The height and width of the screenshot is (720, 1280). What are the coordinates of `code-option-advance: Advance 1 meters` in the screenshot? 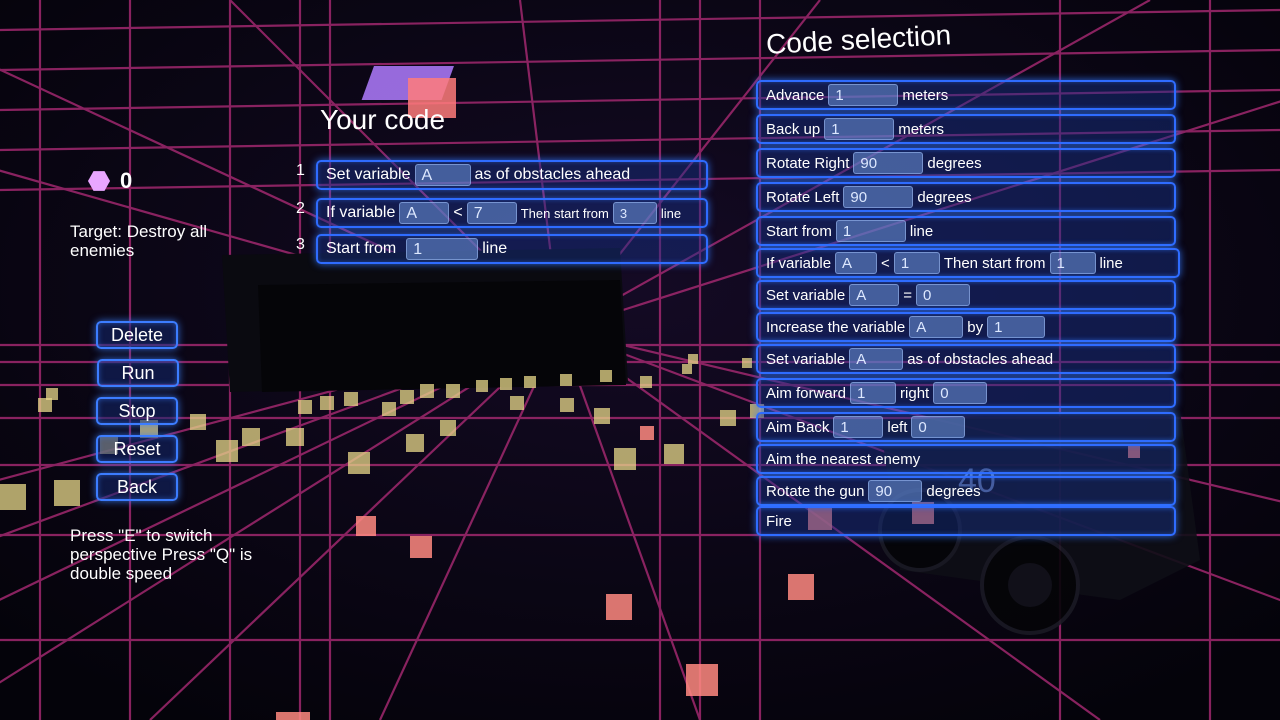 It's located at (966, 95).